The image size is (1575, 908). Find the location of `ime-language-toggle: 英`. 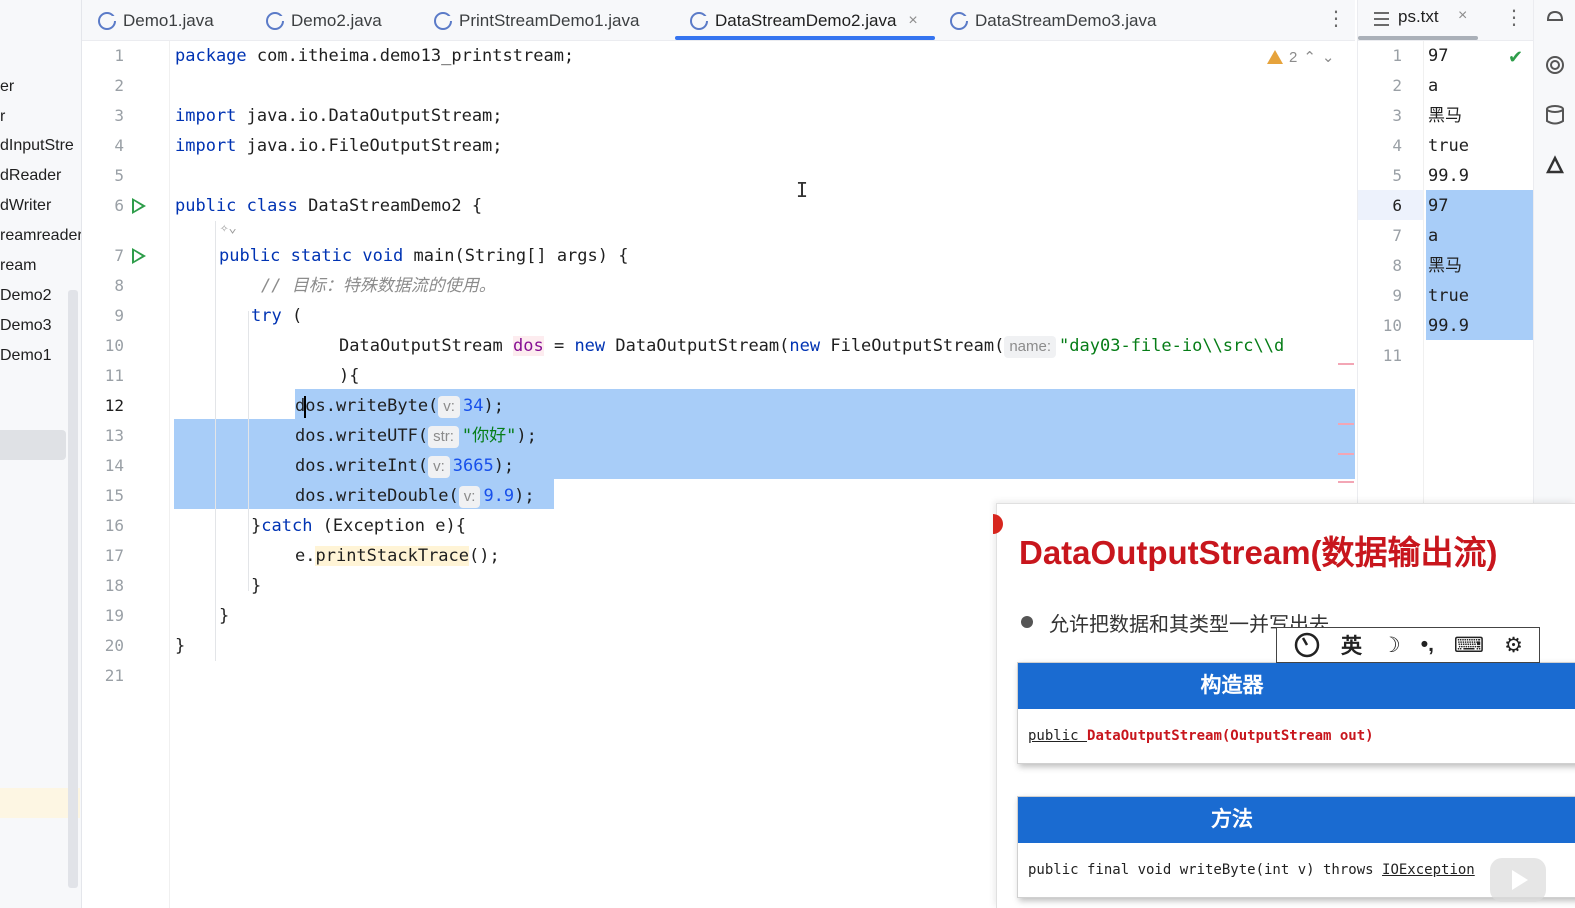

ime-language-toggle: 英 is located at coordinates (1351, 645).